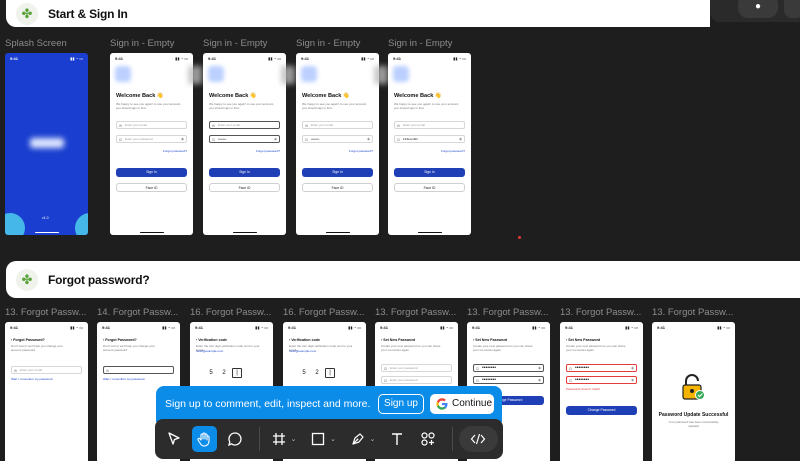  Describe the element at coordinates (758, 9) in the screenshot. I see `mic-button: ●` at that location.